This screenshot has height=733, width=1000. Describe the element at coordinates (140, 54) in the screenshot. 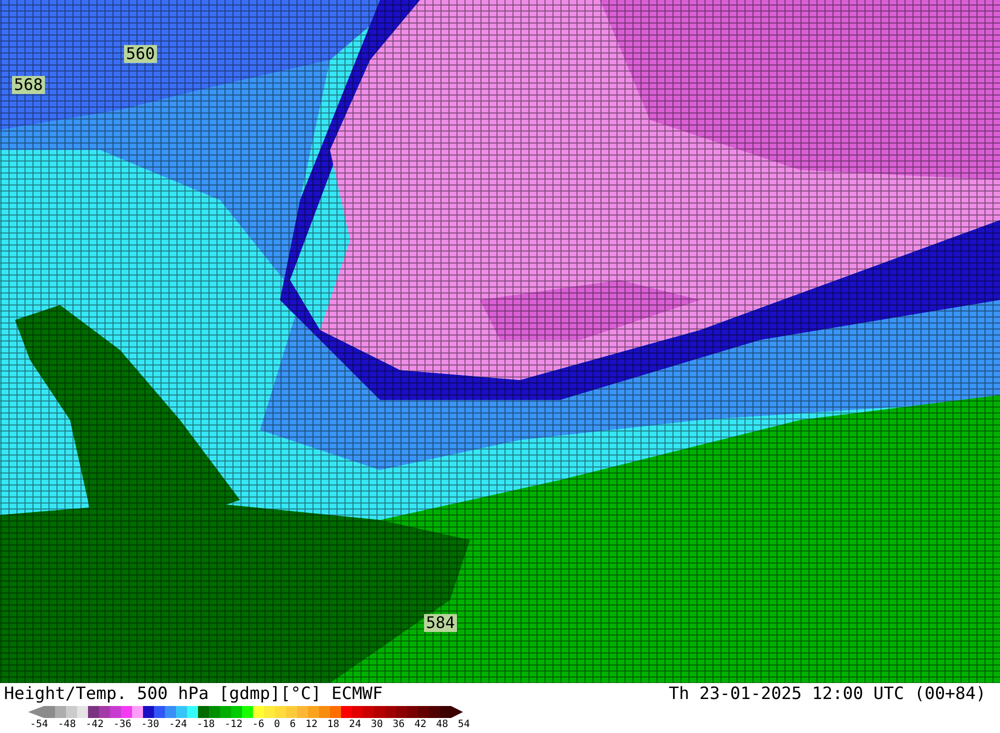

I see `contour-label: 560` at that location.